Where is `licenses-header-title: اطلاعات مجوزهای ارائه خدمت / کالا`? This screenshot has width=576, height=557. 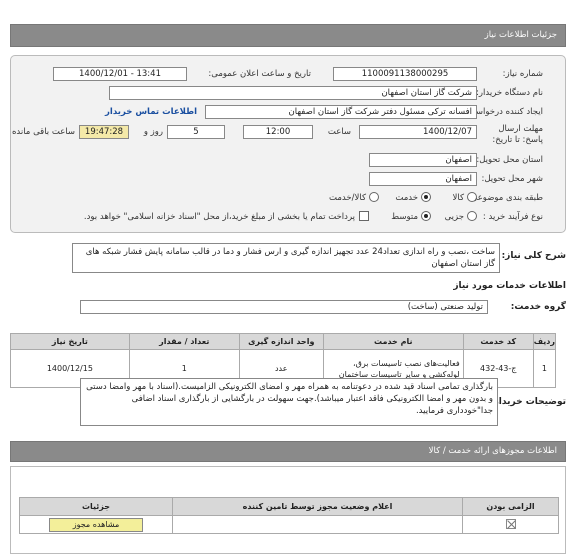 licenses-header-title: اطلاعات مجوزهای ارائه خدمت / کالا is located at coordinates (492, 451).